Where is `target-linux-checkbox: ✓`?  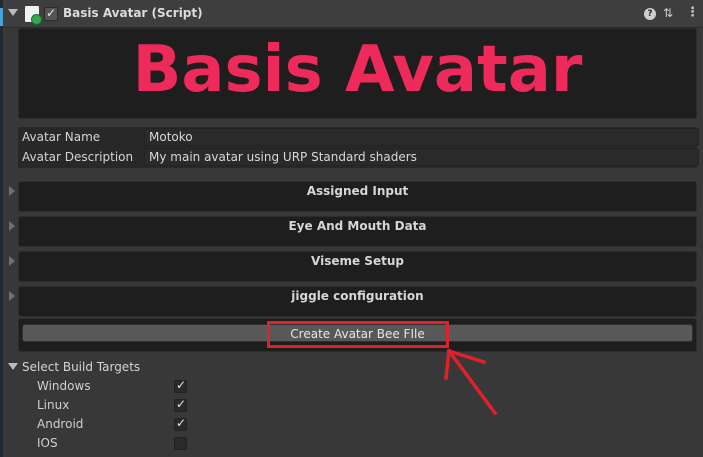 target-linux-checkbox: ✓ is located at coordinates (180, 404).